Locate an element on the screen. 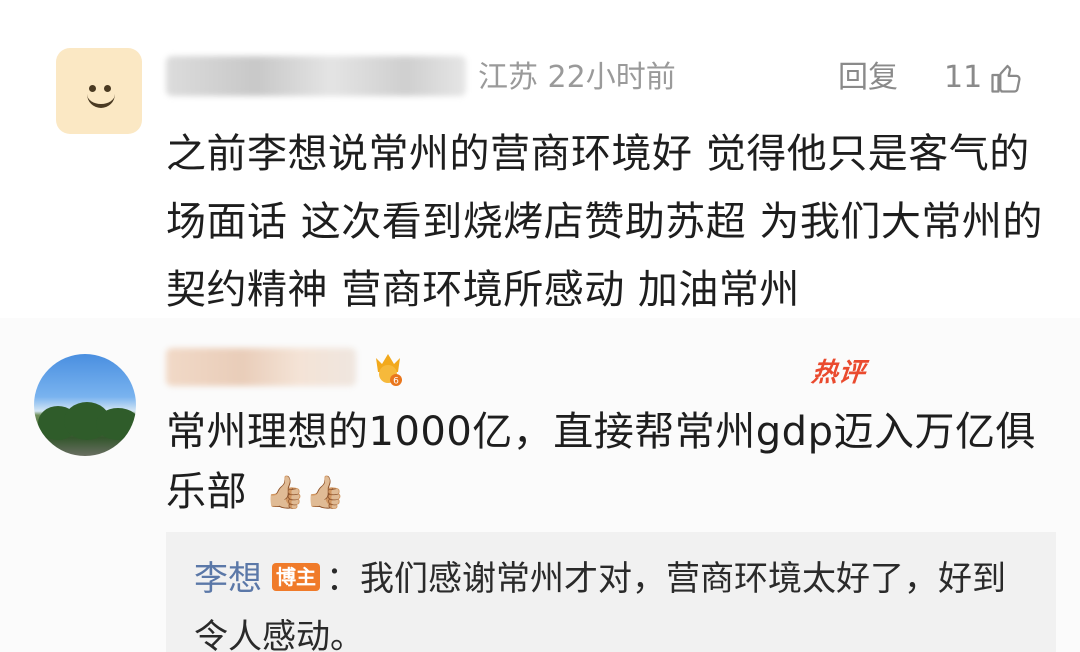 The width and height of the screenshot is (1080, 652). thumbs-up-emoji: 👍🏼👍🏼 is located at coordinates (305, 492).